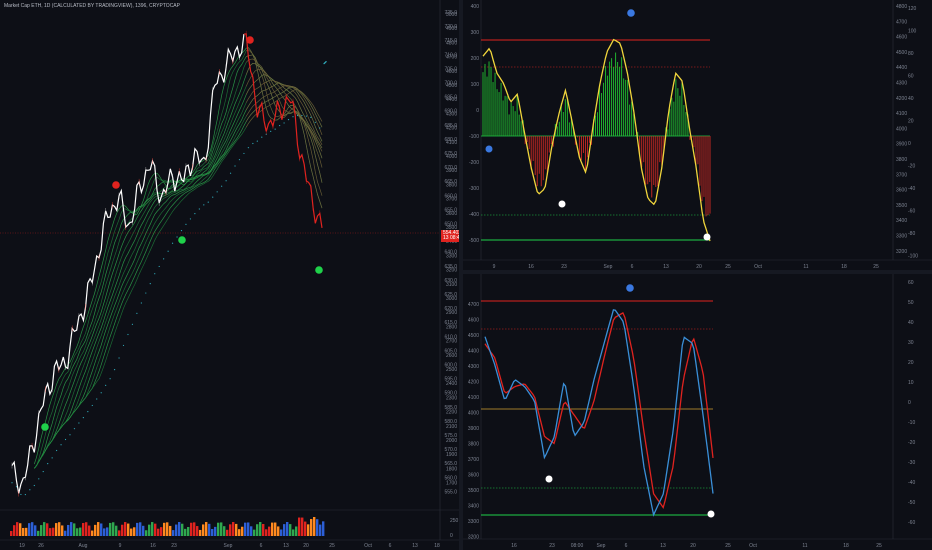  Describe the element at coordinates (474, 137) in the screenshot. I see `left-axis-tick: -100` at that location.